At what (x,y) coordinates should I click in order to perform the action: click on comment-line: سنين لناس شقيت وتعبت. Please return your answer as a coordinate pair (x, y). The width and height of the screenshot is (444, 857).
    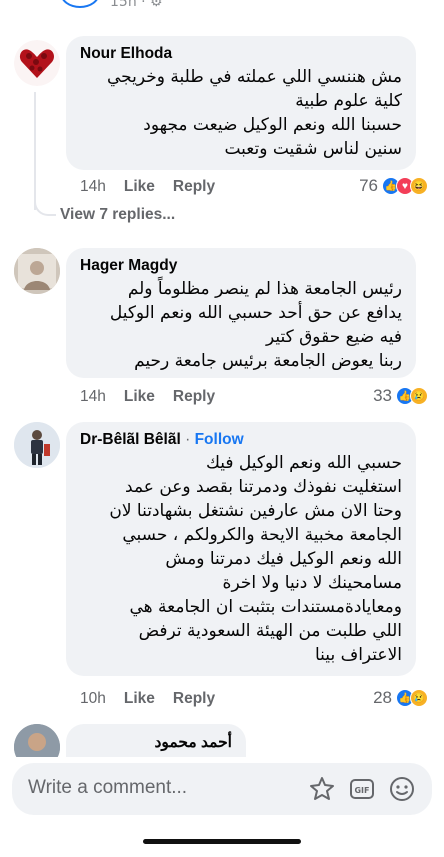
    Looking at the image, I should click on (313, 149).